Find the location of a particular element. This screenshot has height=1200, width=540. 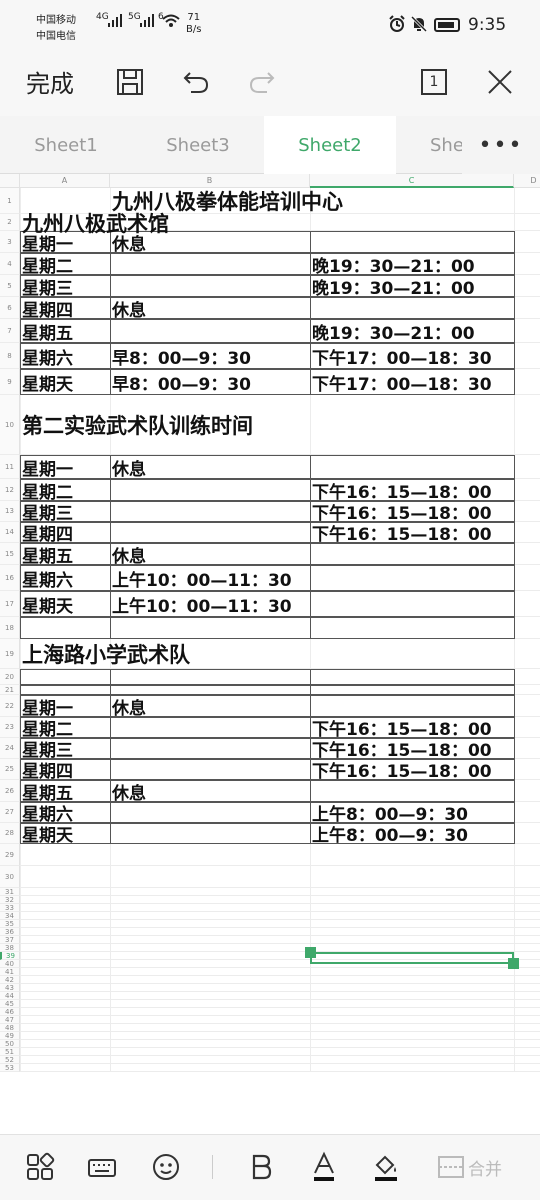

row-header-28: 28 is located at coordinates (10, 833).